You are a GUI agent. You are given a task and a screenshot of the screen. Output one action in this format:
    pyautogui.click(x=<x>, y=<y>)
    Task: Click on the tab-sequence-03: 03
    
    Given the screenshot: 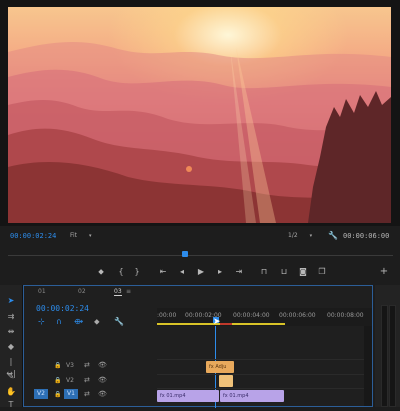 What is the action you would take?
    pyautogui.click(x=118, y=292)
    